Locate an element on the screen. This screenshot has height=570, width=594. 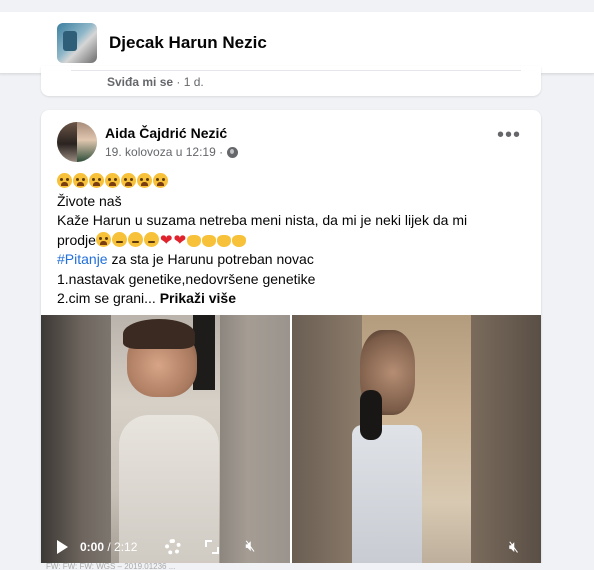
author-name: Aida Čajdrić Nezić is located at coordinates (171, 133).